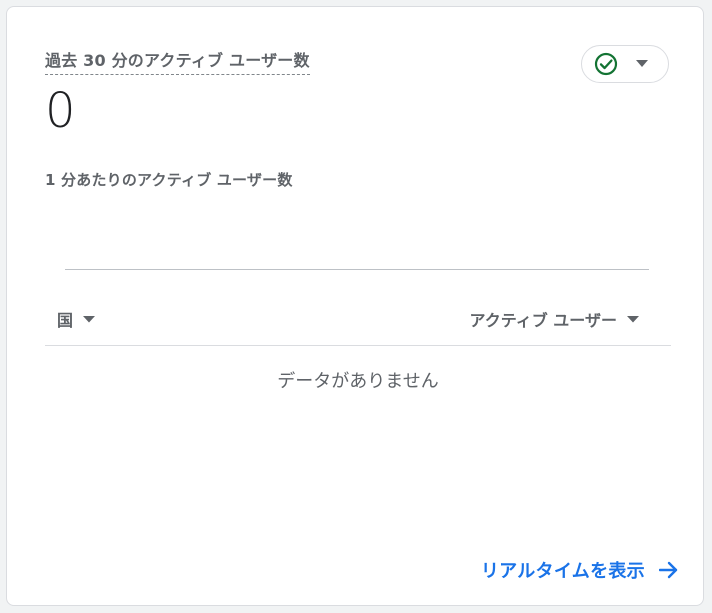 This screenshot has height=613, width=712. I want to click on metric-title: 過去 30 分のアクティブ ユーザー数, so click(177, 61).